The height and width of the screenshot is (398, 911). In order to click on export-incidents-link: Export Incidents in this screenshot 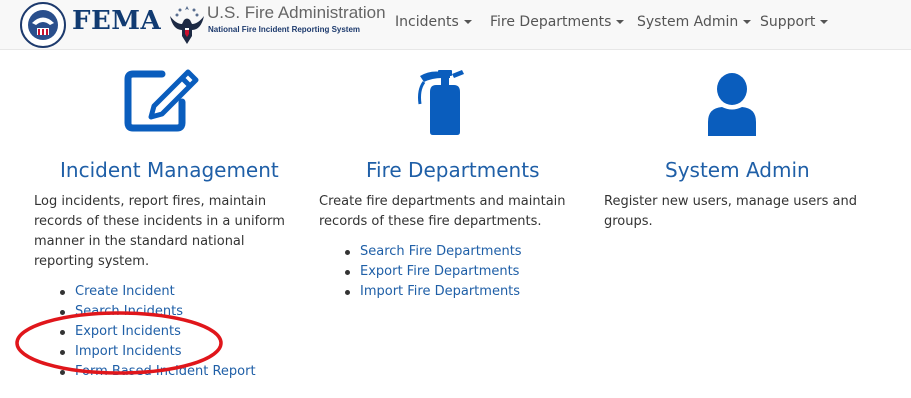, I will do `click(128, 331)`.